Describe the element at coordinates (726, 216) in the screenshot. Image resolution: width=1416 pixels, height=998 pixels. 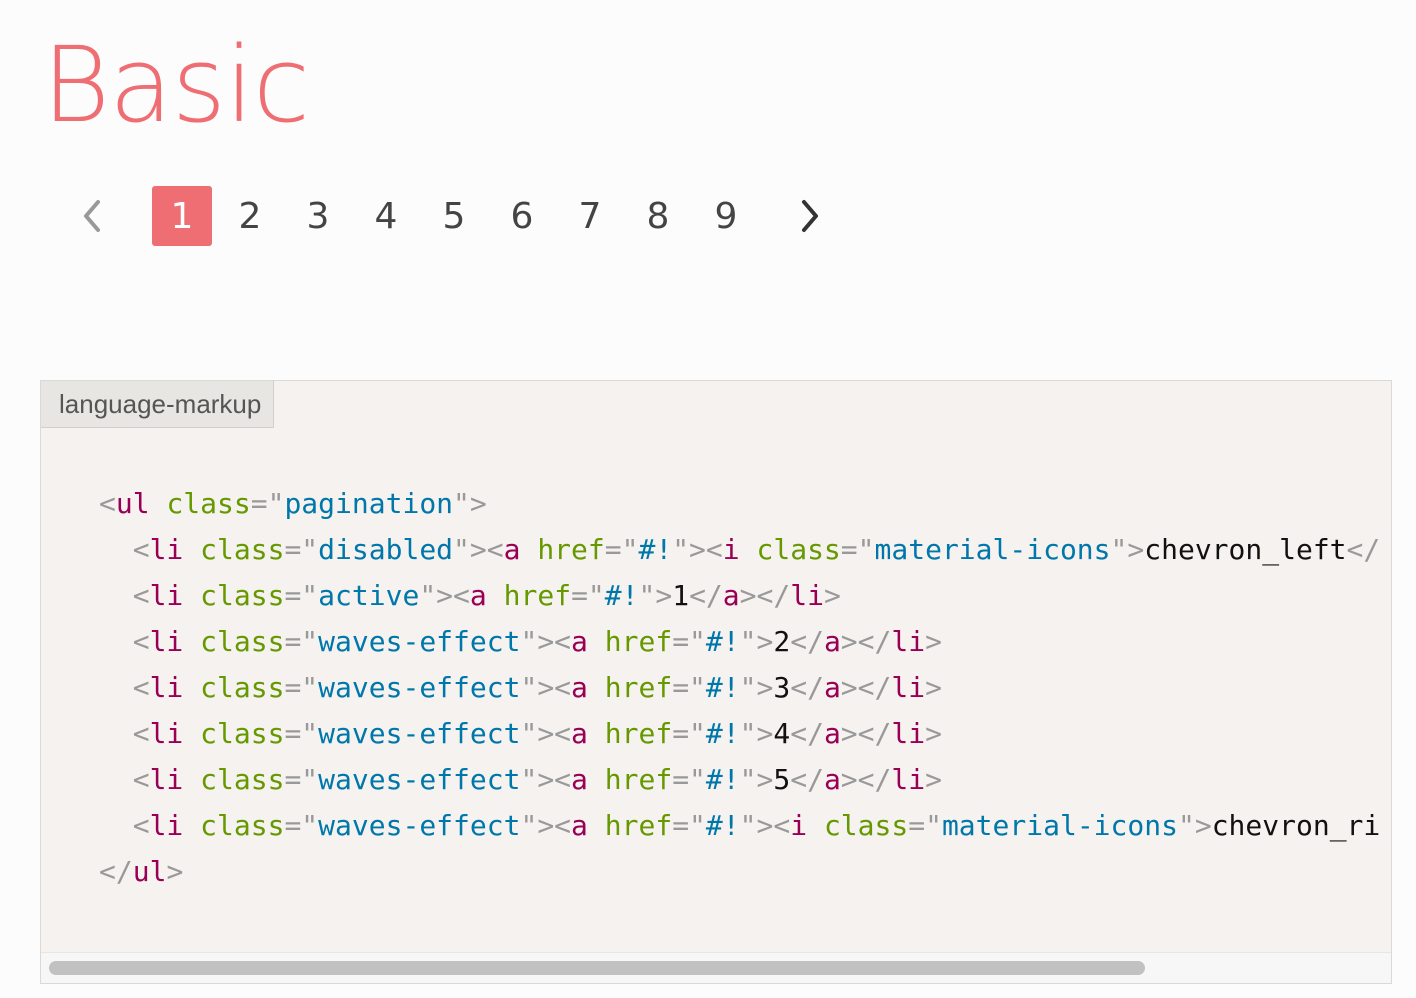
I see `pagination-page-9: 9` at that location.